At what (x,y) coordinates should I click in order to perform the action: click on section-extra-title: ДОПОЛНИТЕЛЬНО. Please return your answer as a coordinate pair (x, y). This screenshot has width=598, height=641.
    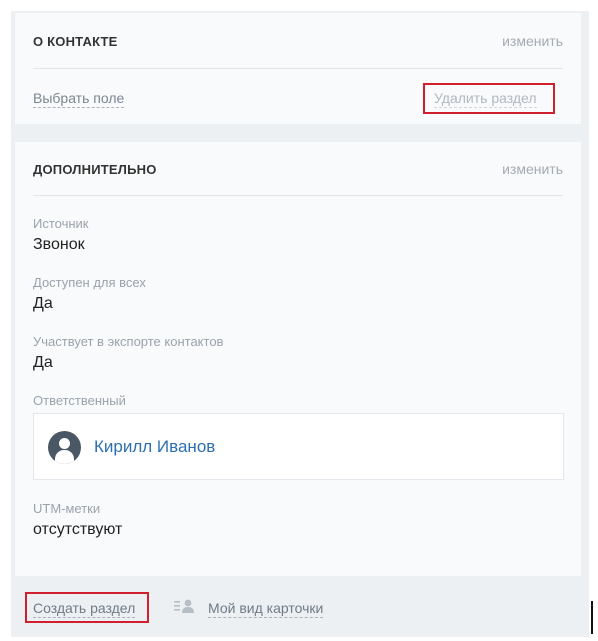
    Looking at the image, I should click on (95, 169).